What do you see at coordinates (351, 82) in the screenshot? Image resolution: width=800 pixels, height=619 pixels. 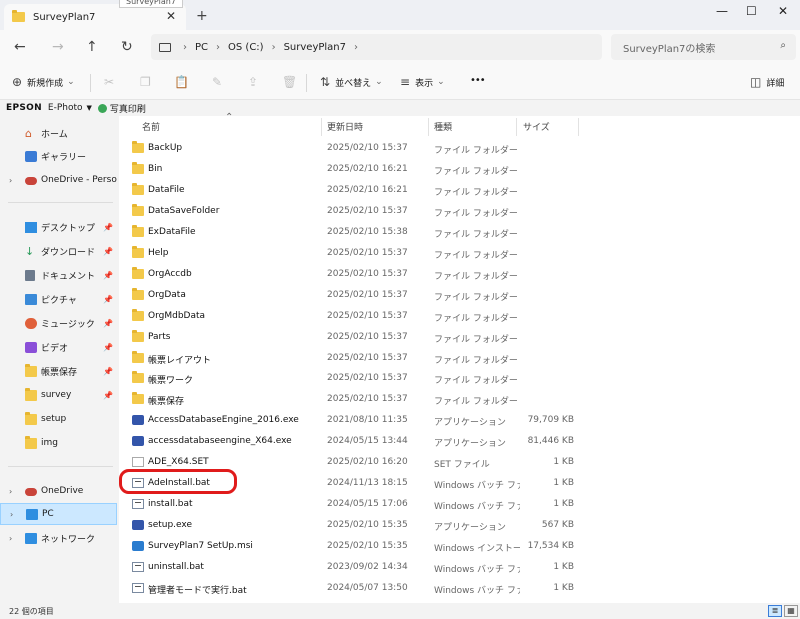 I see `sort-button: ⇅ 並べ替え ⌄` at bounding box center [351, 82].